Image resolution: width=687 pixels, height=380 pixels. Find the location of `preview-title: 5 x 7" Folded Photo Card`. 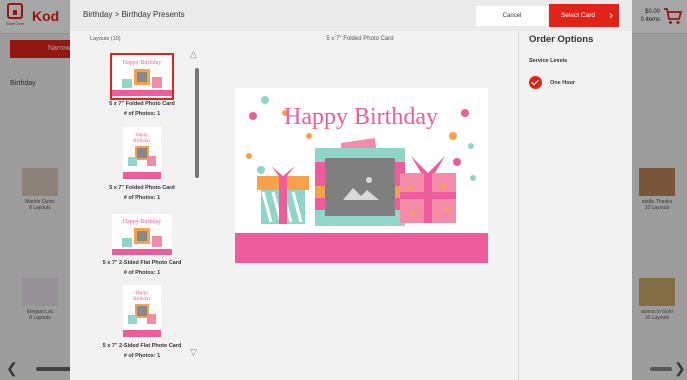

preview-title: 5 x 7" Folded Photo Card is located at coordinates (360, 39).